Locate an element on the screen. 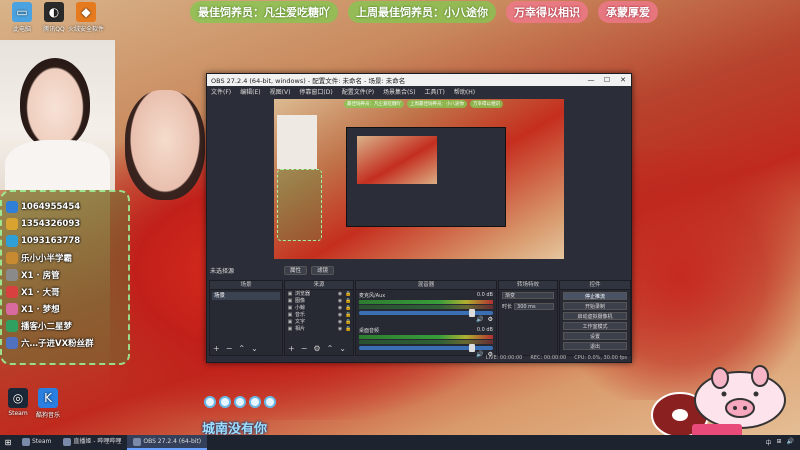 This screenshot has width=800, height=450. desktop-icon-label: Steam is located at coordinates (18, 413).